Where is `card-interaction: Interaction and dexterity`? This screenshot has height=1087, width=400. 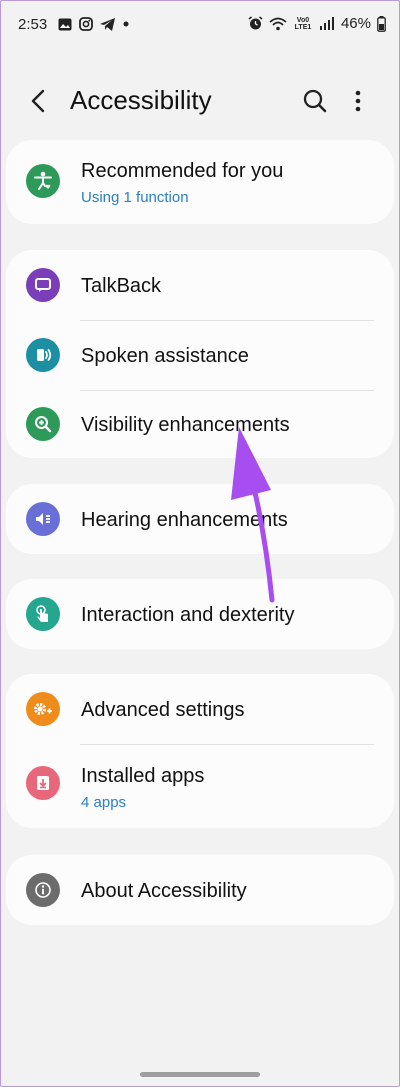 card-interaction: Interaction and dexterity is located at coordinates (200, 614).